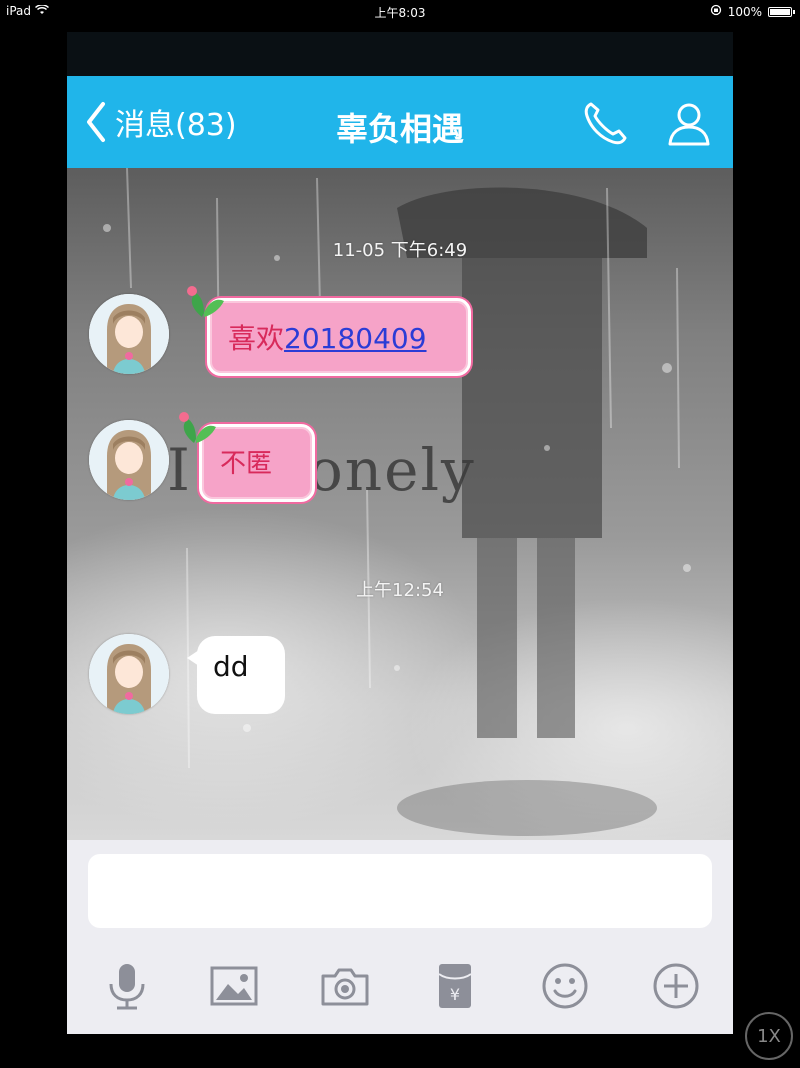 The image size is (800, 1068). I want to click on back-button: 消息(83), so click(160, 122).